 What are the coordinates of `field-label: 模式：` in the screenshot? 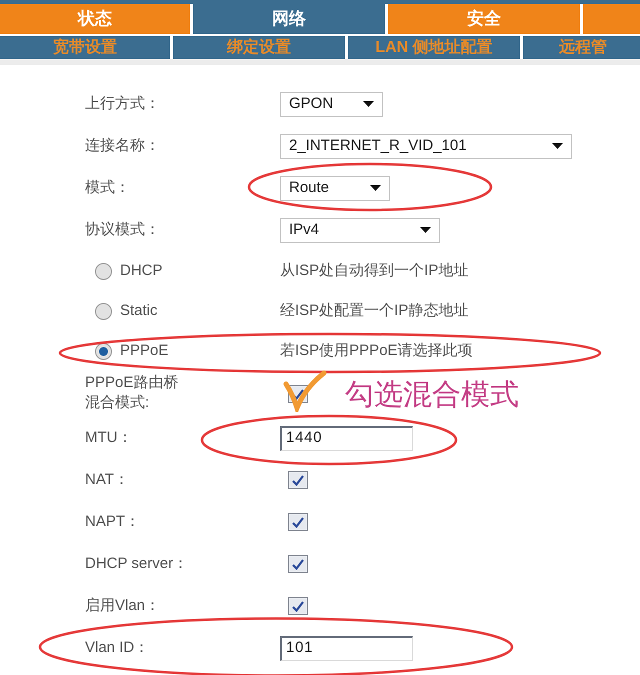 It's located at (107, 188).